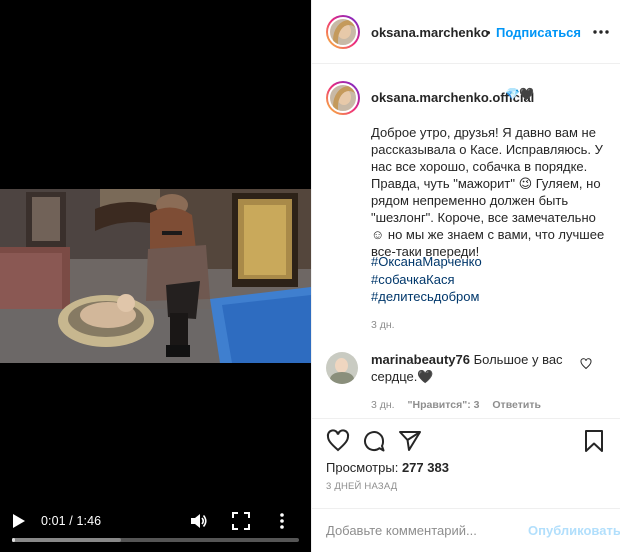 This screenshot has width=620, height=552. I want to click on views-label: Просмотры:, so click(362, 467).